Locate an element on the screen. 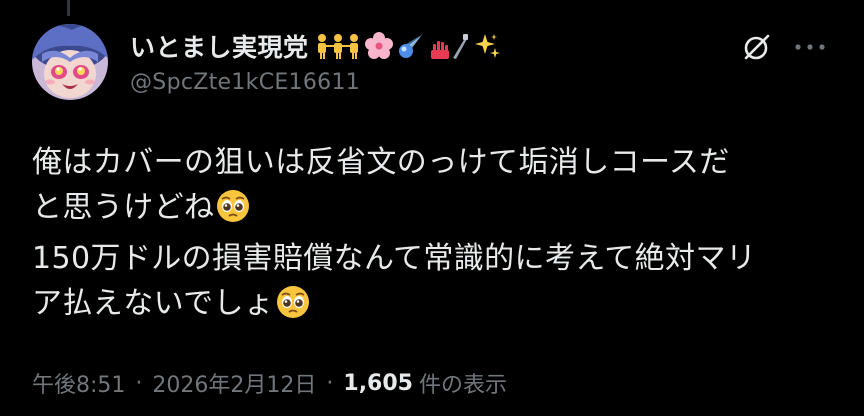 Image resolution: width=864 pixels, height=416 pixels. sparkles-icon is located at coordinates (487, 46).